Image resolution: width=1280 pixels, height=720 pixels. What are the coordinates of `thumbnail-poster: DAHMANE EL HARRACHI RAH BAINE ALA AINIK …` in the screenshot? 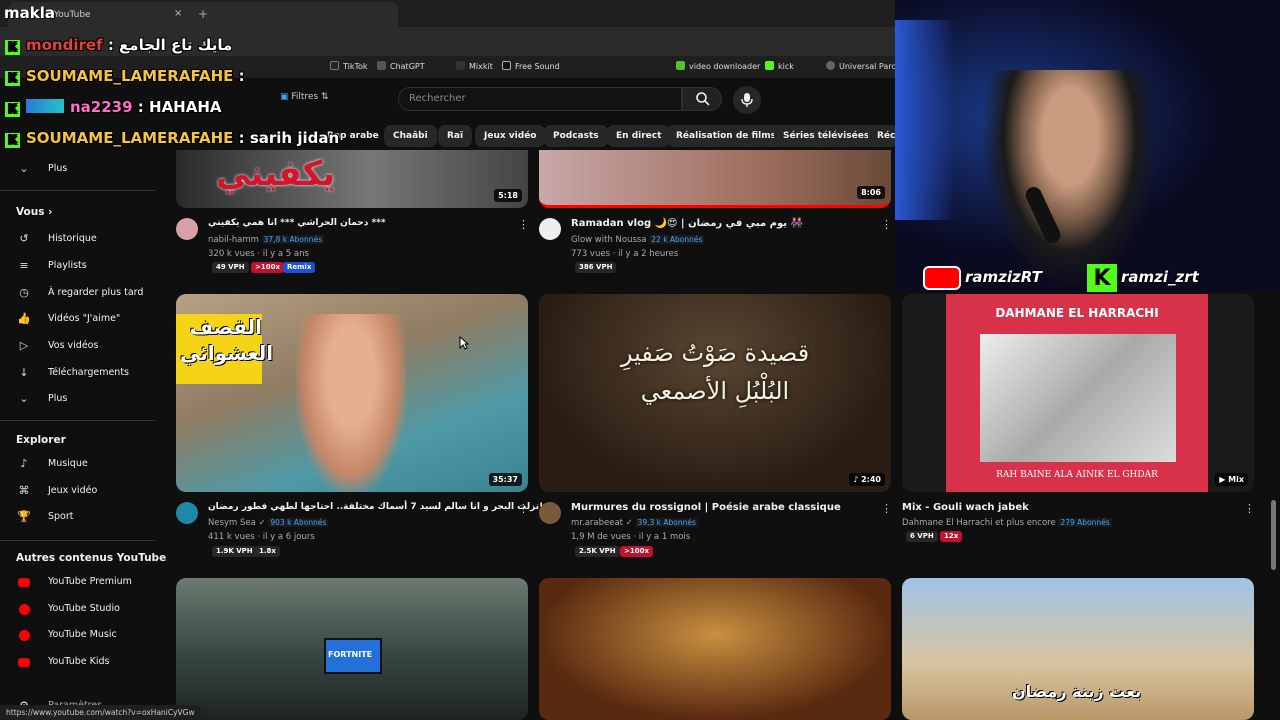 It's located at (1077, 393).